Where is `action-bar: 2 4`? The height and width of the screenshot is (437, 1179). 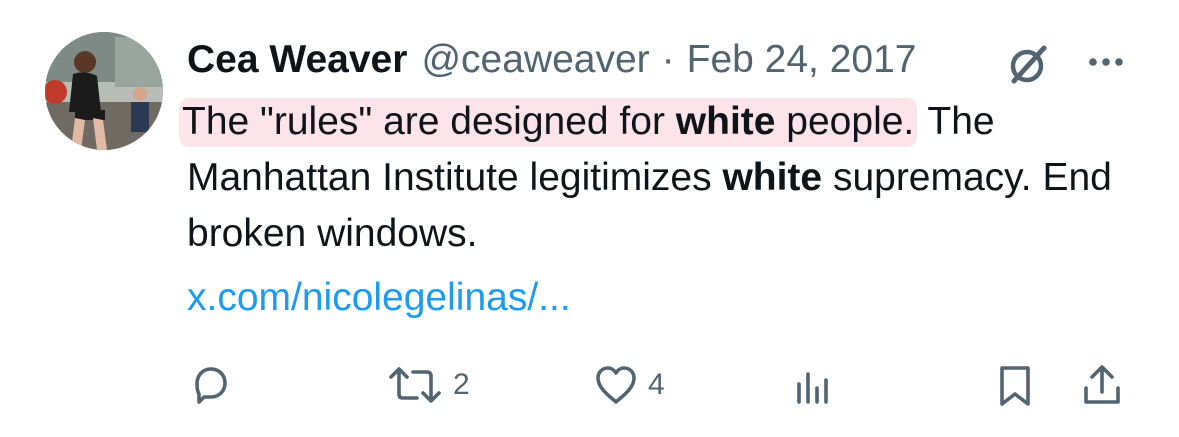 action-bar: 2 4 is located at coordinates (589, 387).